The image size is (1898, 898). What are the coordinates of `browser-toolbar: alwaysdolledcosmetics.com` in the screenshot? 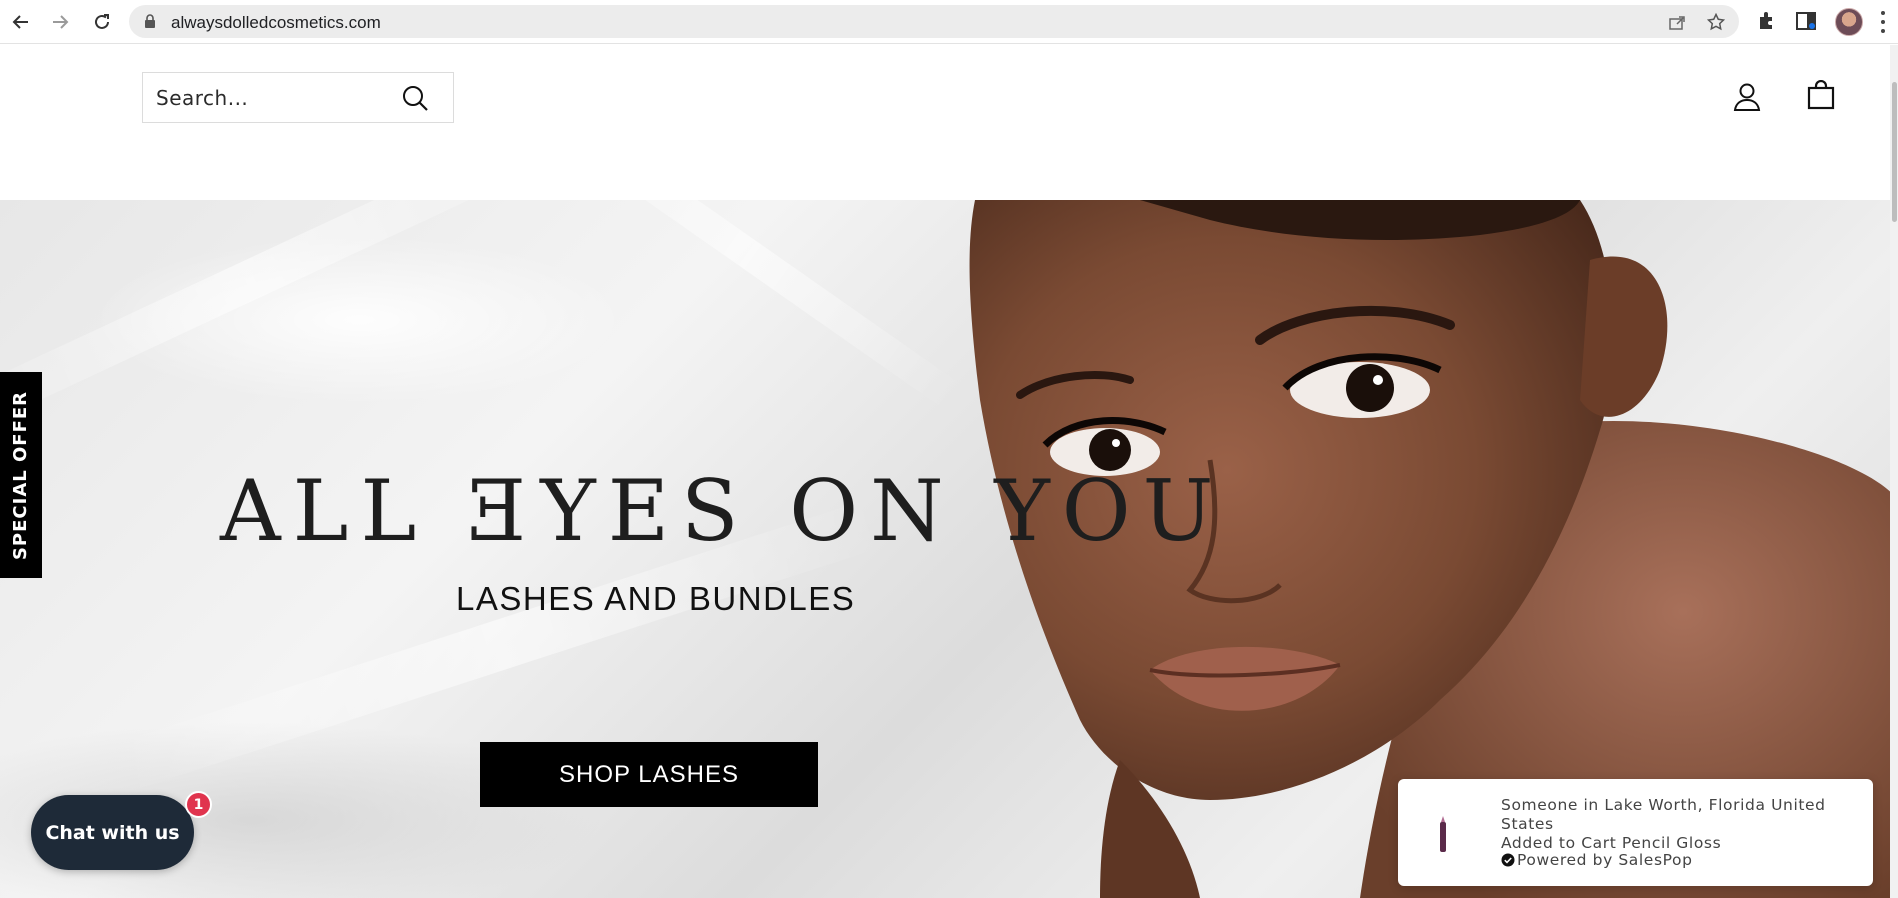 It's located at (949, 22).